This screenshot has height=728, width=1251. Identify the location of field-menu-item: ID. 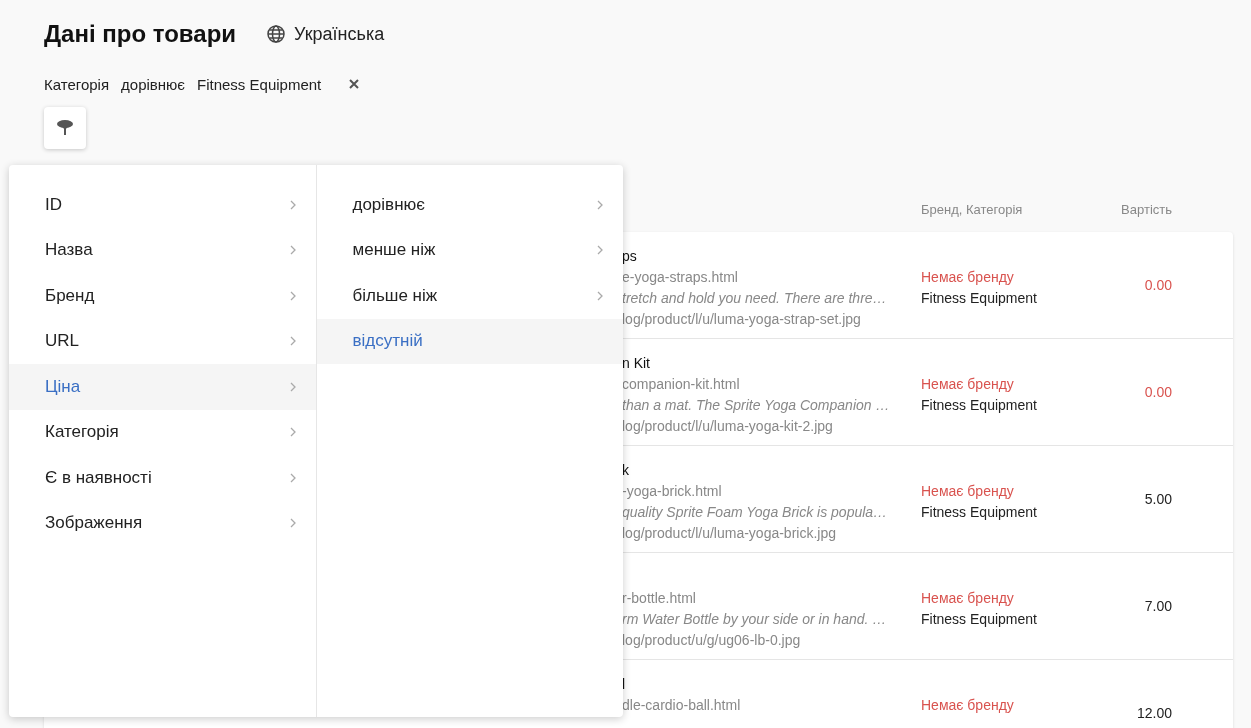
(162, 205).